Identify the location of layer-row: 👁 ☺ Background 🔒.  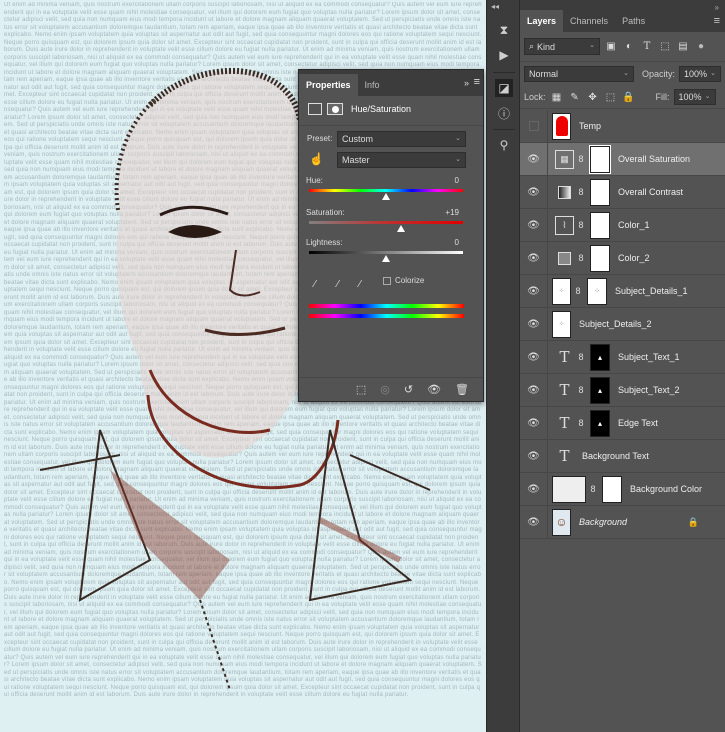
(622, 522).